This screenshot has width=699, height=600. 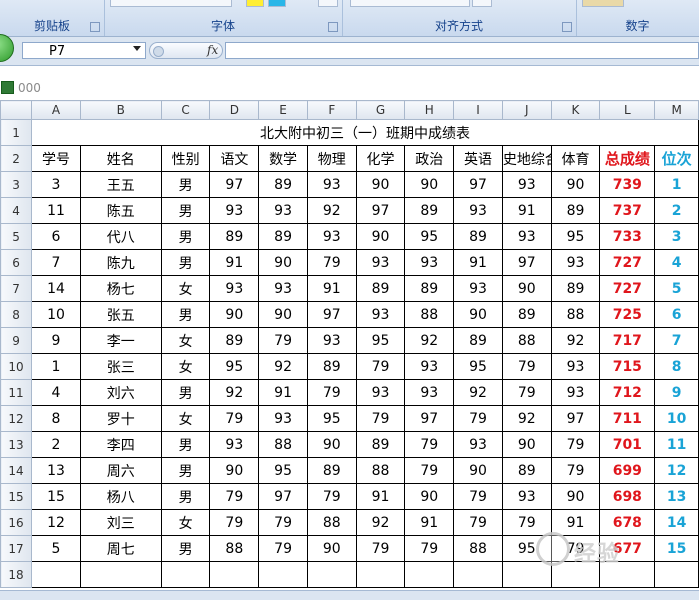 What do you see at coordinates (56, 392) in the screenshot?
I see `data-cell: 4` at bounding box center [56, 392].